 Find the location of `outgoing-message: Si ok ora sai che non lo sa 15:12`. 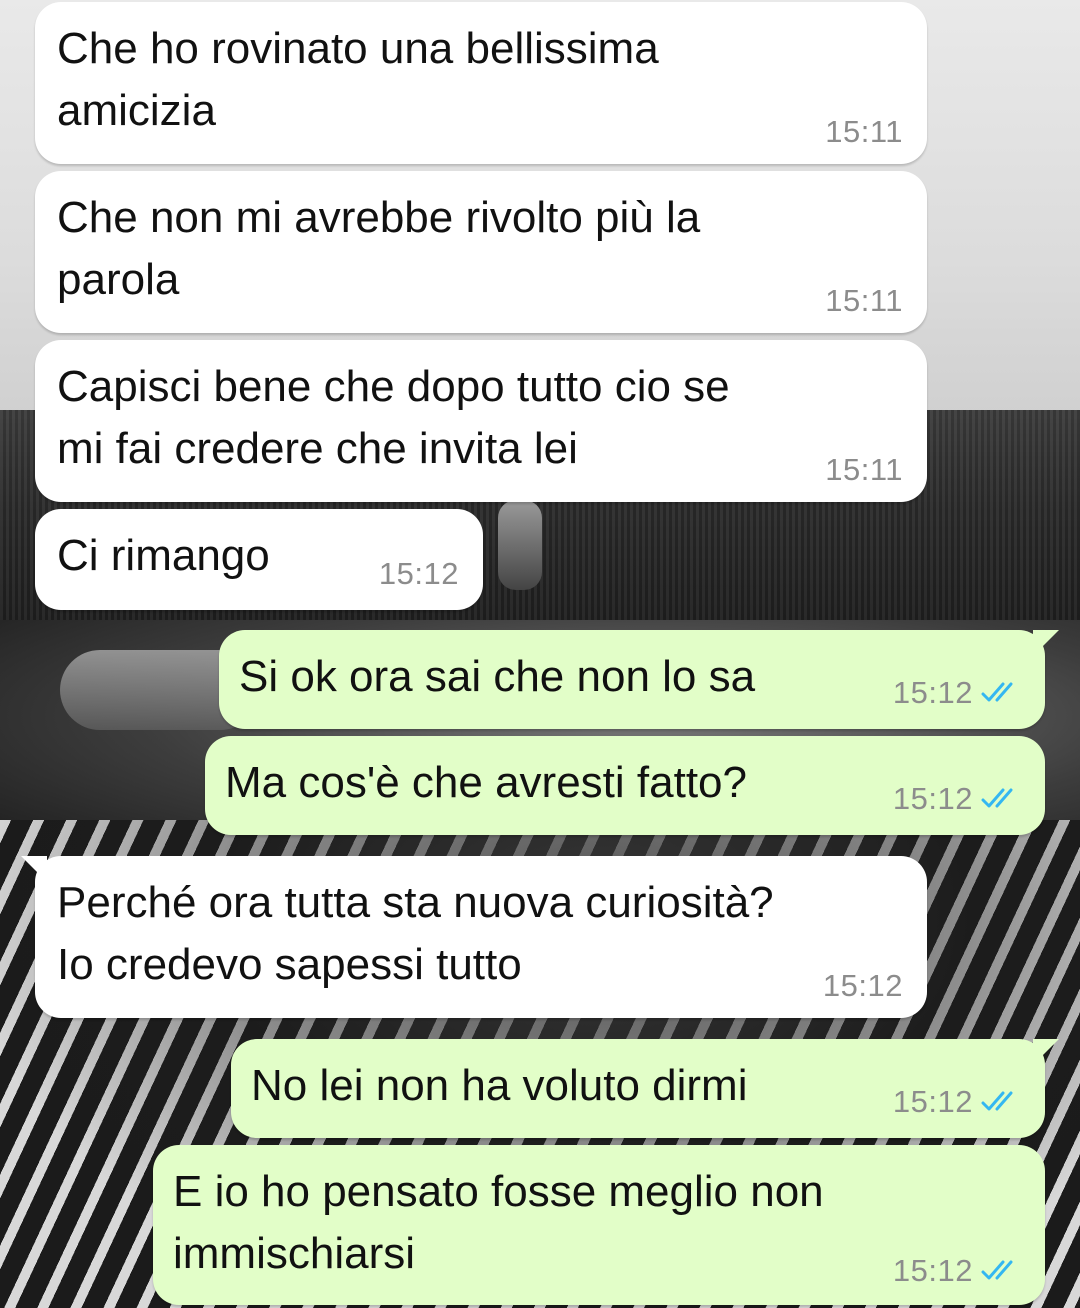

outgoing-message: Si ok ora sai che non lo sa 15:12 is located at coordinates (639, 679).